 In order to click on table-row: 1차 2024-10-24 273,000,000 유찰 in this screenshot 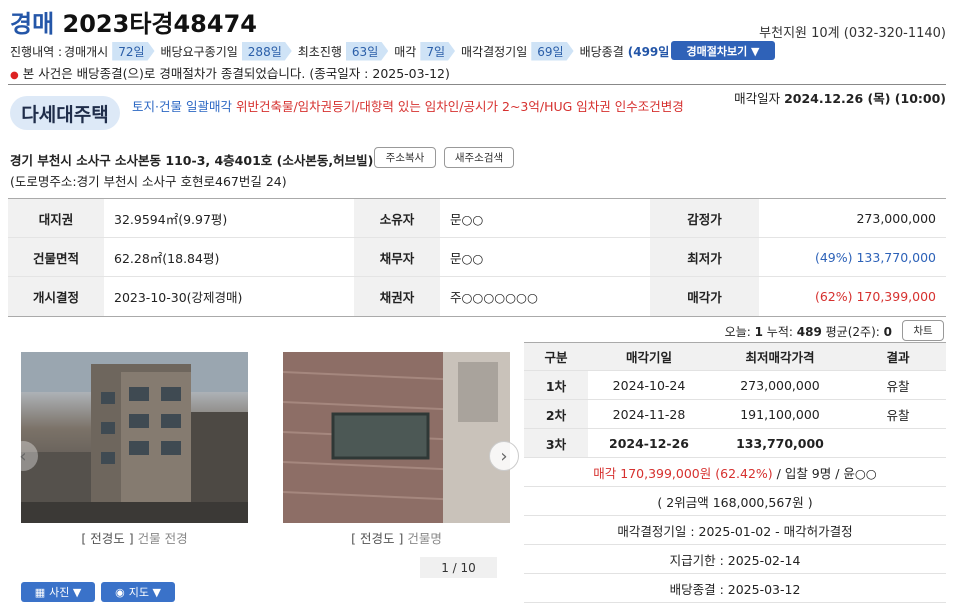, I will do `click(735, 385)`.